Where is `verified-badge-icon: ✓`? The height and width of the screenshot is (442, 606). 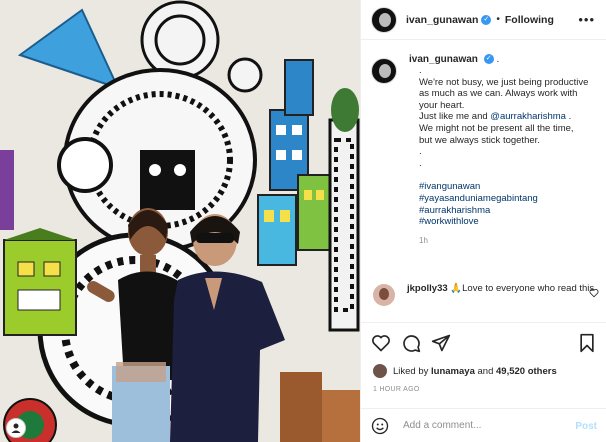
verified-badge-icon: ✓ is located at coordinates (486, 19).